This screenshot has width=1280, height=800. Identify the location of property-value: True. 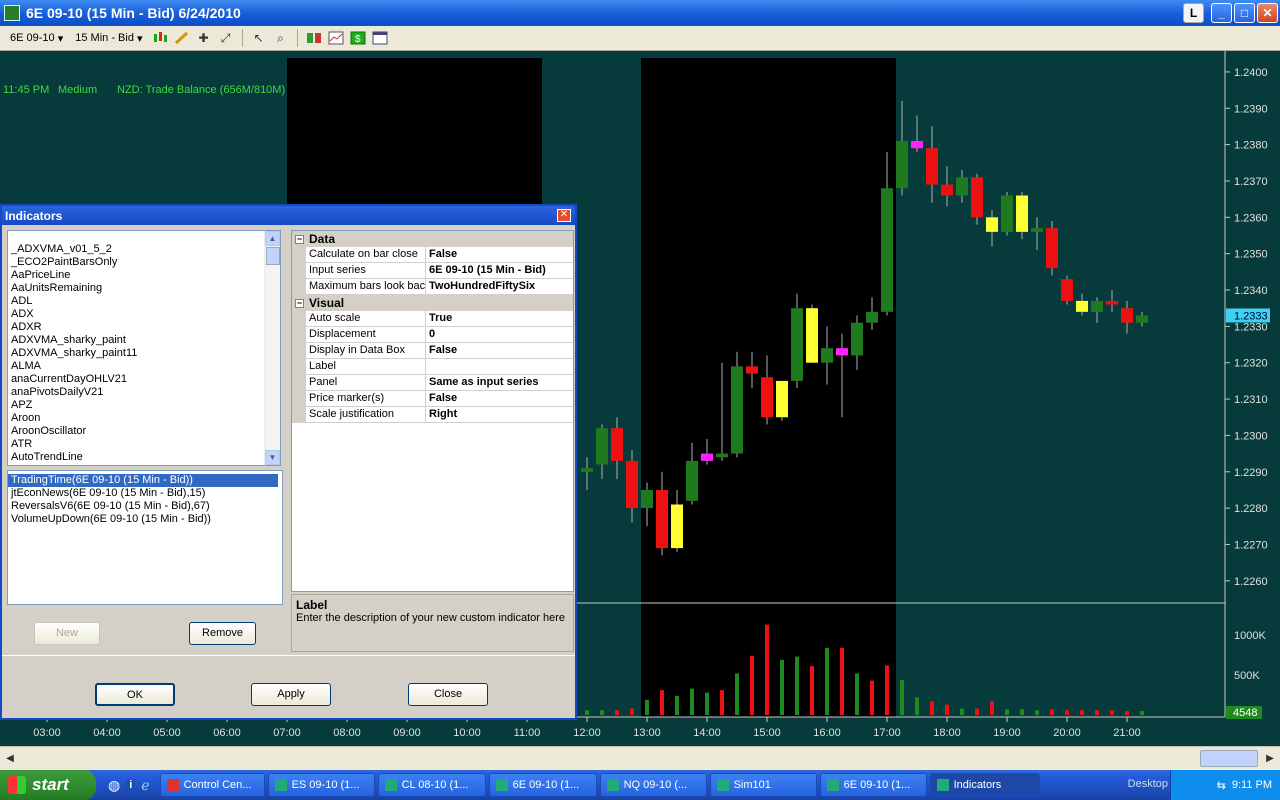
(499, 318).